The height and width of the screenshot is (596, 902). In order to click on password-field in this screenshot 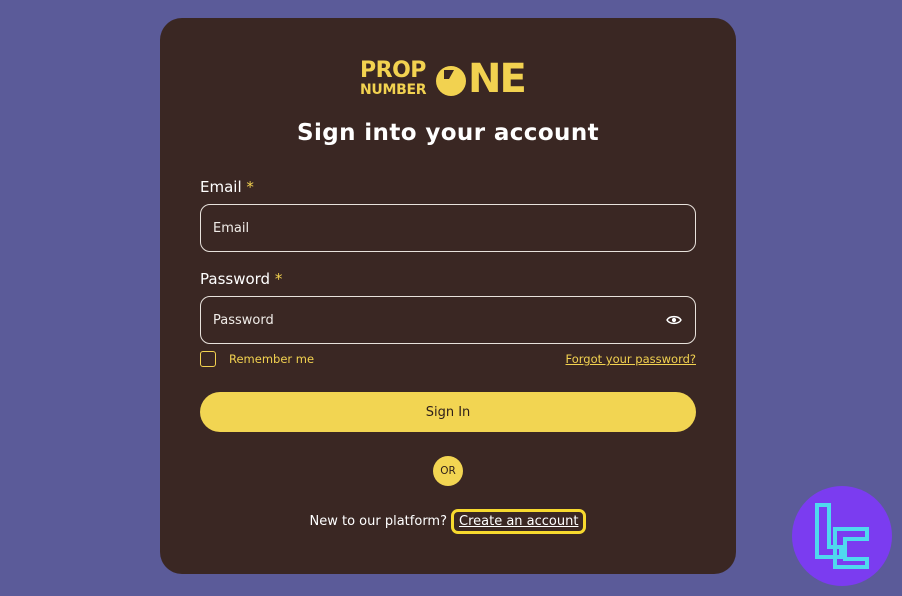, I will do `click(439, 320)`.